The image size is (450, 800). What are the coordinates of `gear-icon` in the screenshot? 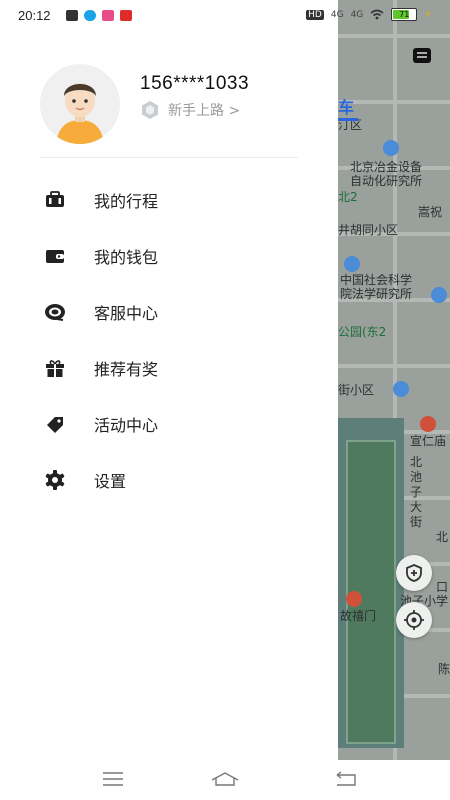 It's located at (55, 480).